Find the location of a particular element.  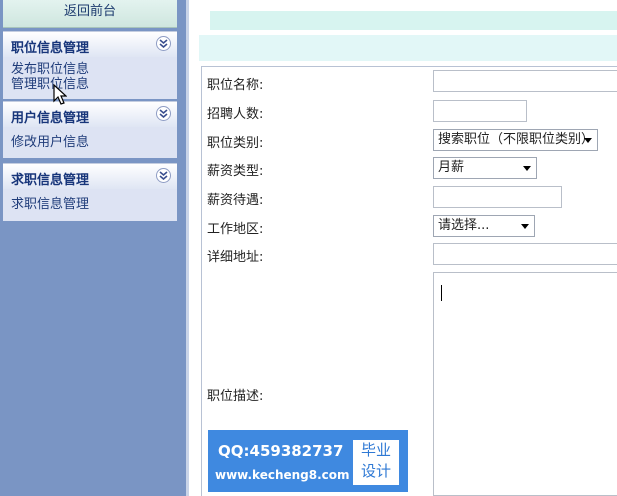

menu-item-publish-job: 发布职位信息 is located at coordinates (50, 69).